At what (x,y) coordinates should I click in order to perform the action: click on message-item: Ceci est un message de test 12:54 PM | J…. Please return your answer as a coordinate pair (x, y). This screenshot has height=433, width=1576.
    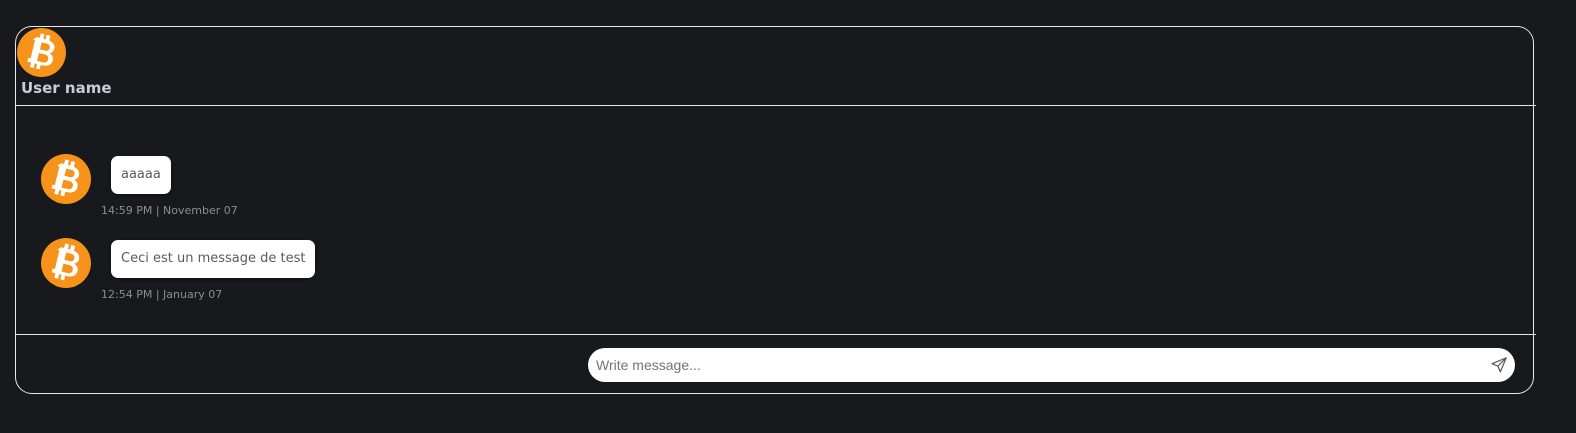
    Looking at the image, I should click on (316, 273).